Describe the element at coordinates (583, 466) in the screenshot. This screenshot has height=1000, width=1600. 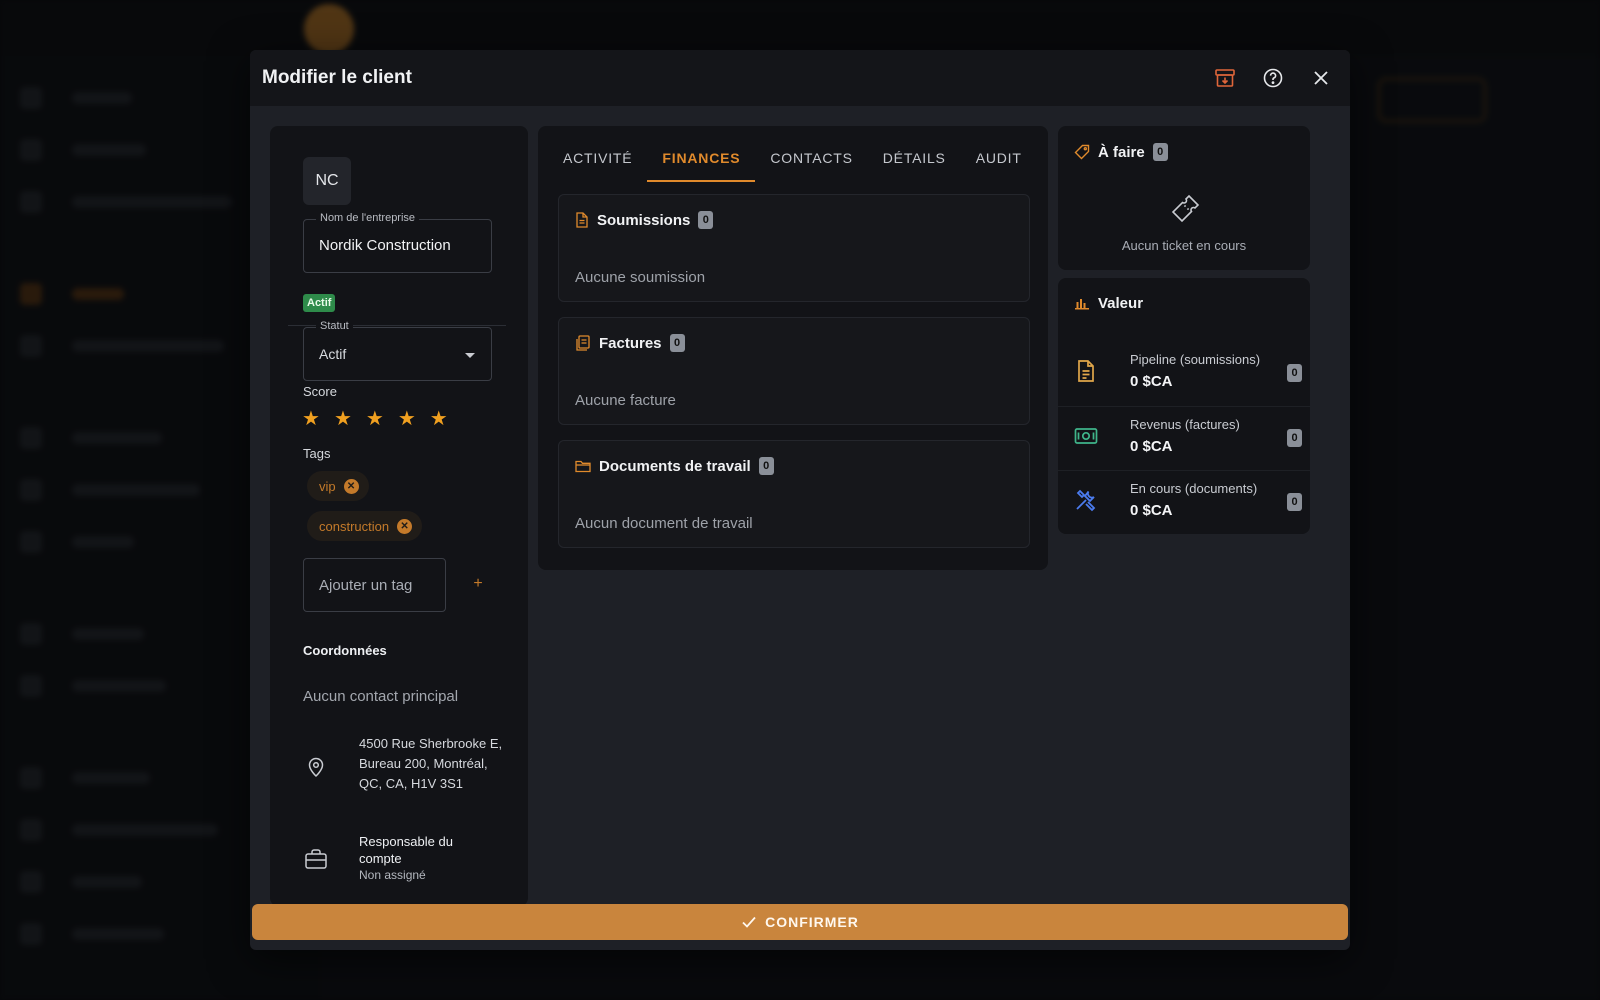
I see `folder-icon` at that location.